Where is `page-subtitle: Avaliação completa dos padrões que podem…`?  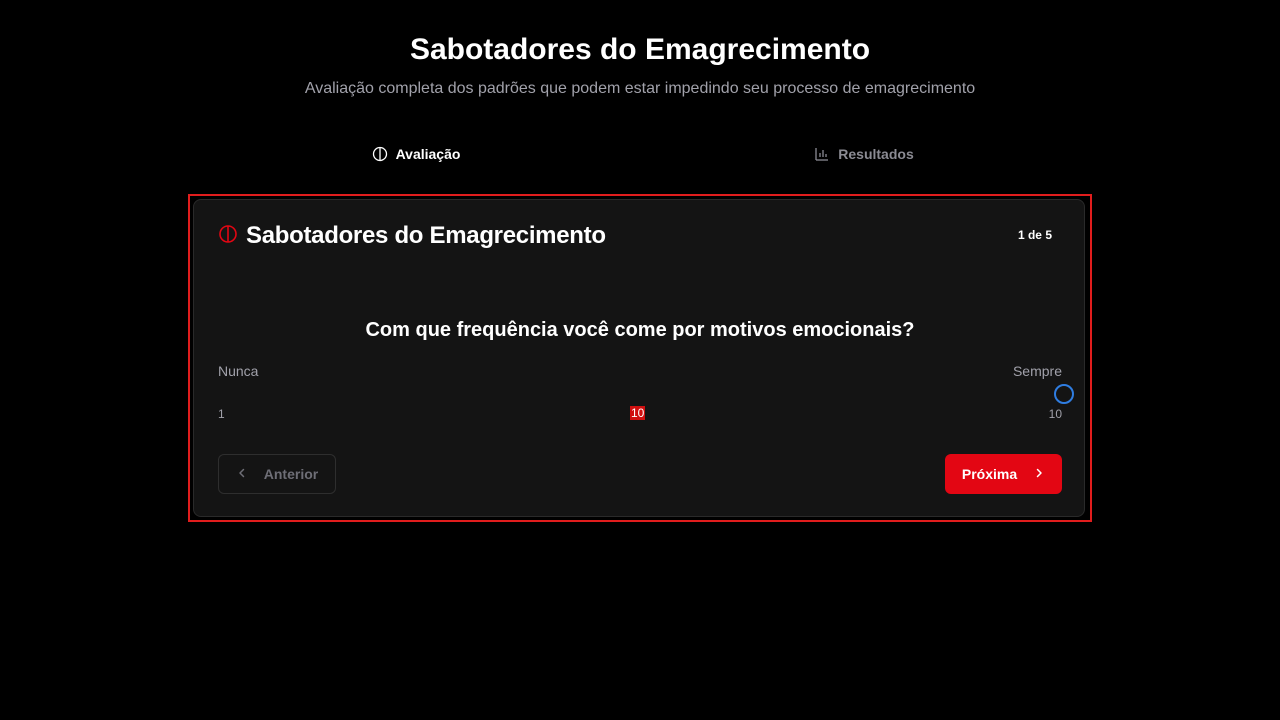
page-subtitle: Avaliação completa dos padrões que podem… is located at coordinates (640, 88).